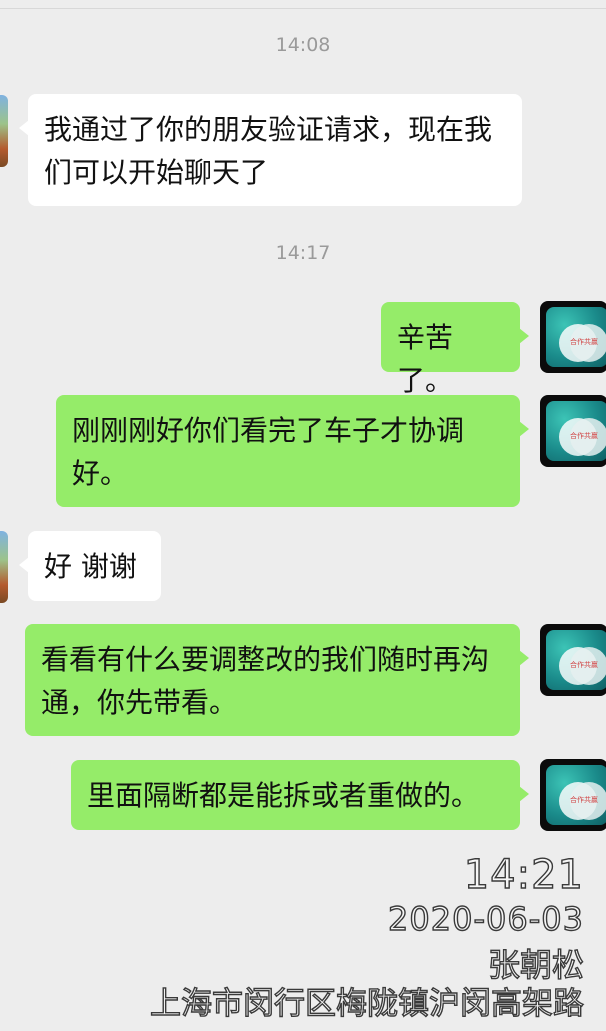 This screenshot has width=606, height=1031. I want to click on watermark-time: 14:21, so click(523, 874).